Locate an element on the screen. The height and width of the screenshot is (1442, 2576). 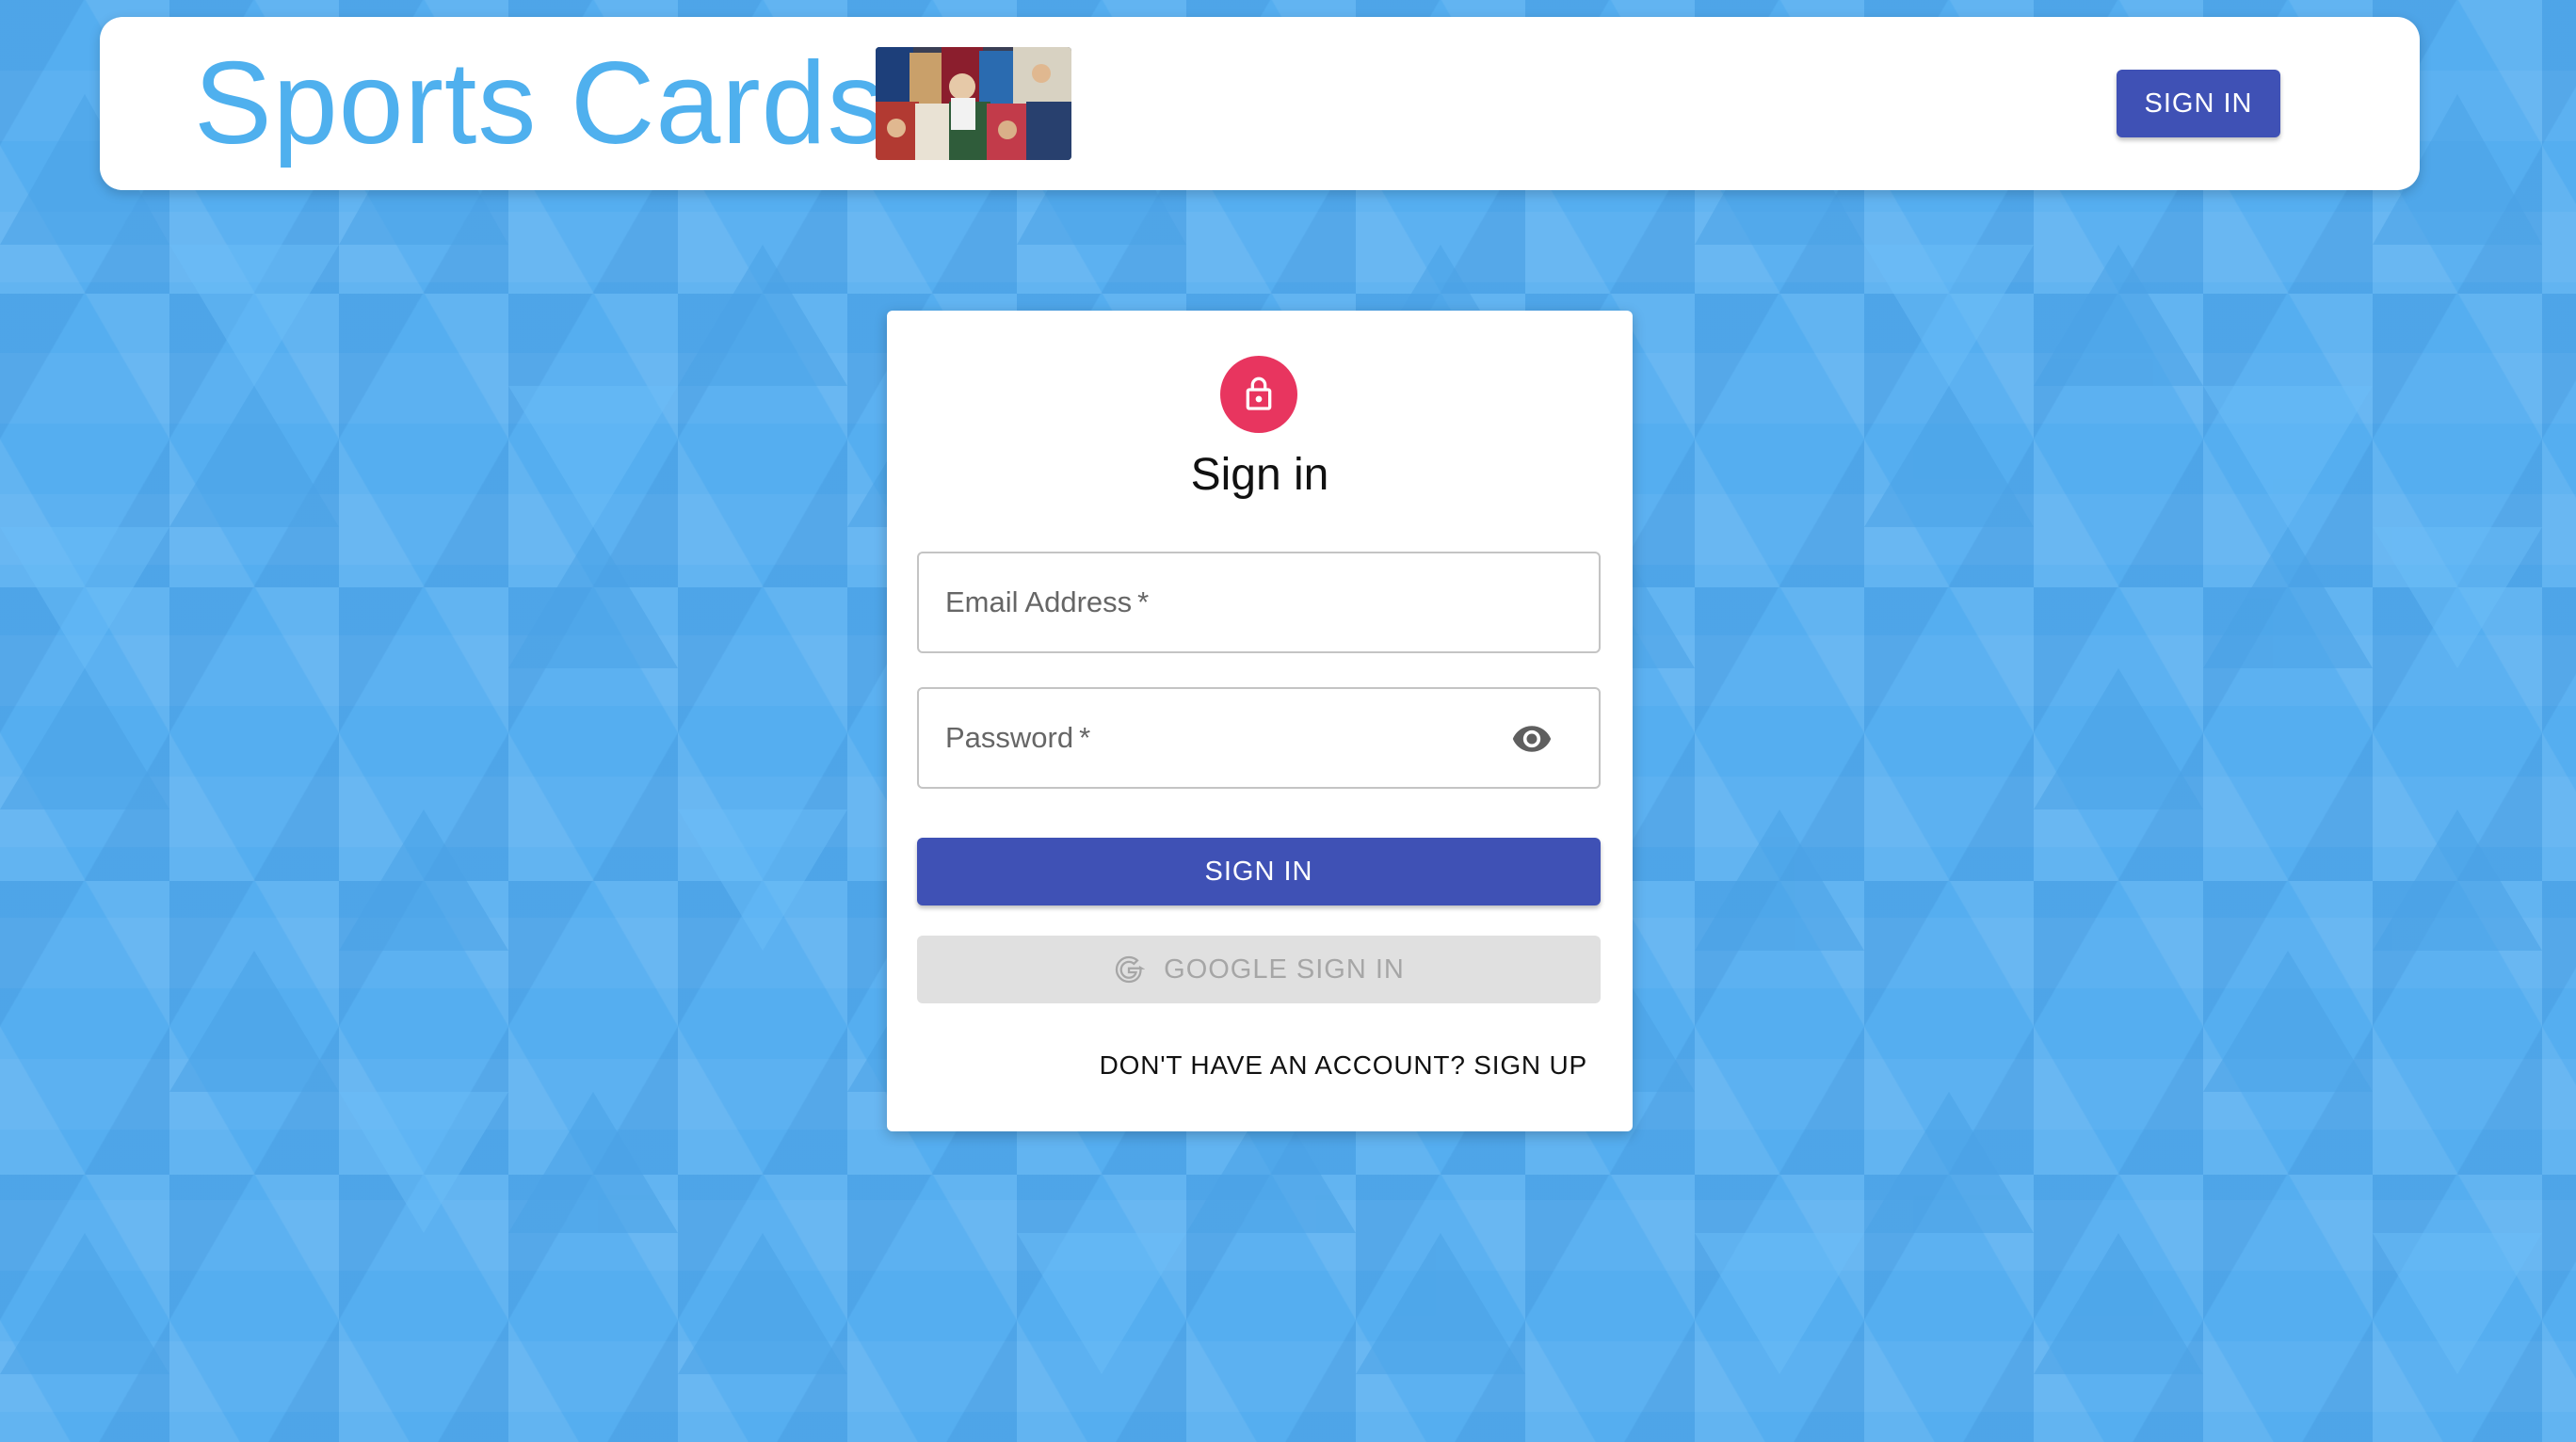
brand-logo-image is located at coordinates (973, 103).